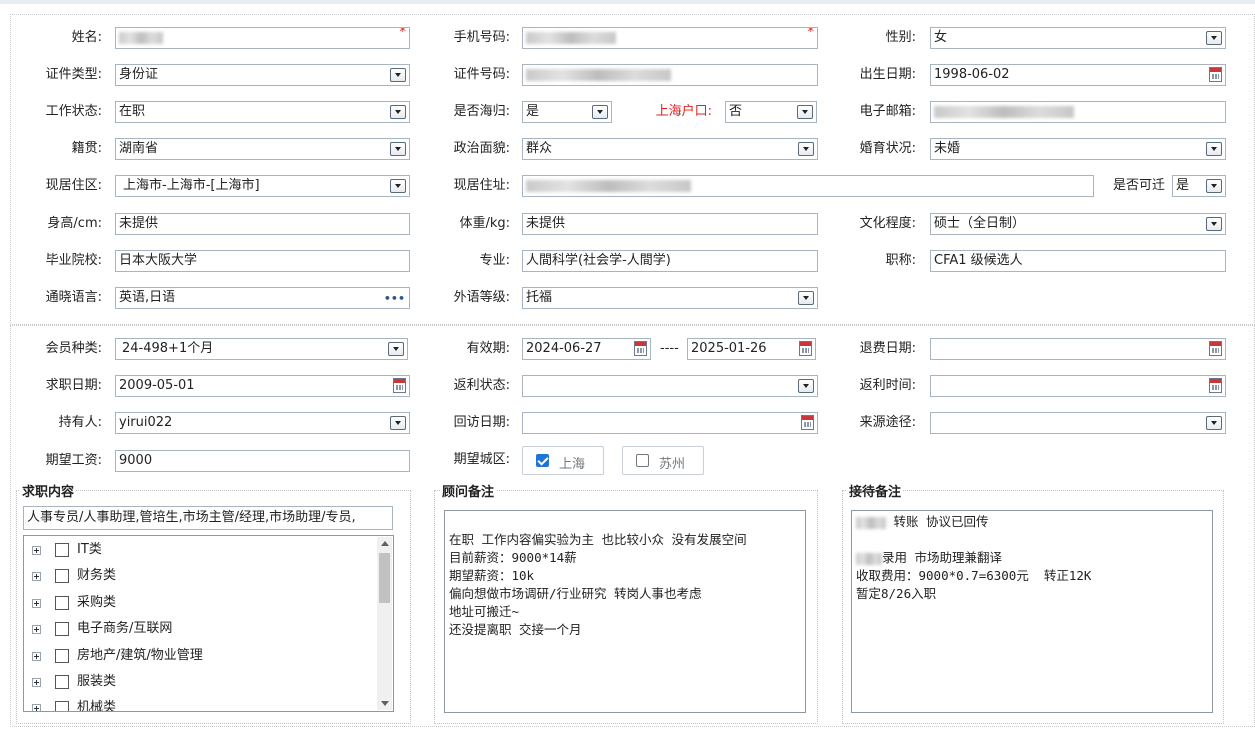 The width and height of the screenshot is (1255, 730). I want to click on relocatable-select: 是, so click(1199, 186).